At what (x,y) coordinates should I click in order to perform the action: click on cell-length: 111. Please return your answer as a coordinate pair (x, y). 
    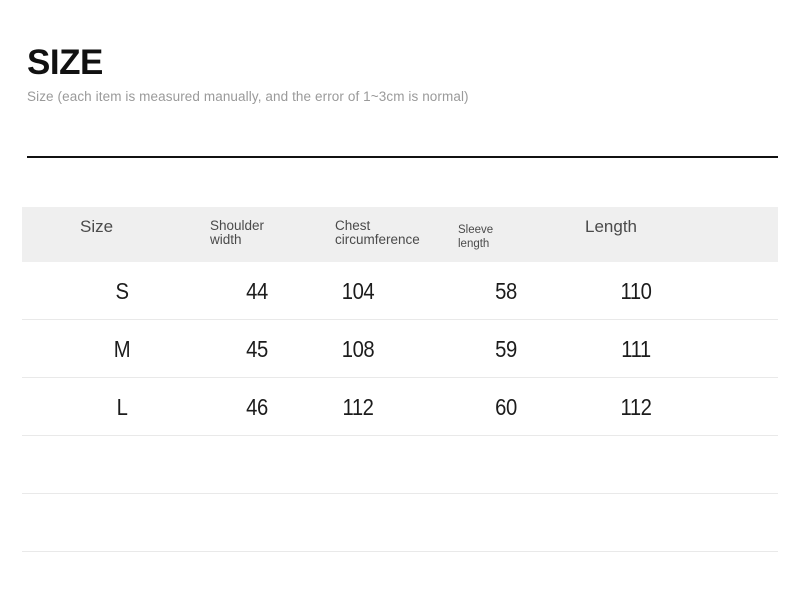
    Looking at the image, I should click on (636, 349).